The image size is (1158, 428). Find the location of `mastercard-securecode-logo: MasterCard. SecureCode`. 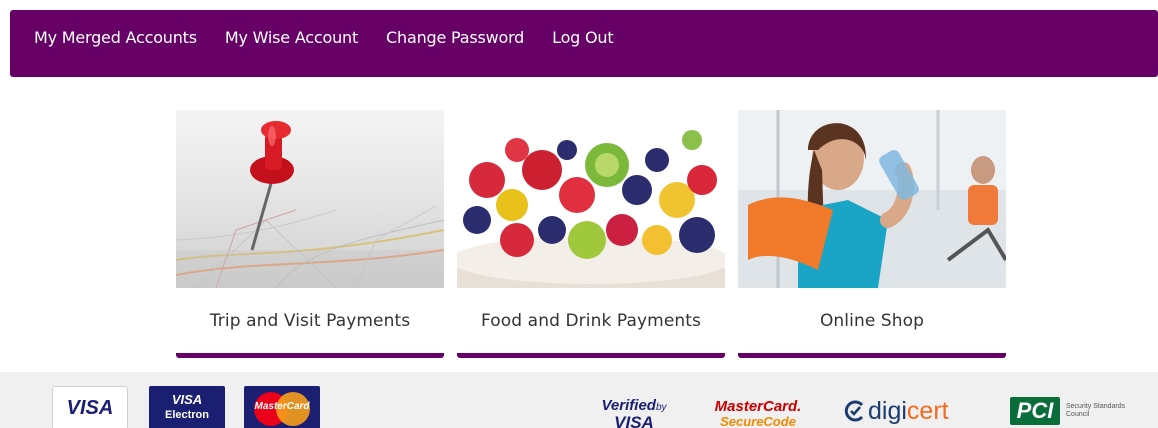

mastercard-securecode-logo: MasterCard. SecureCode is located at coordinates (758, 413).